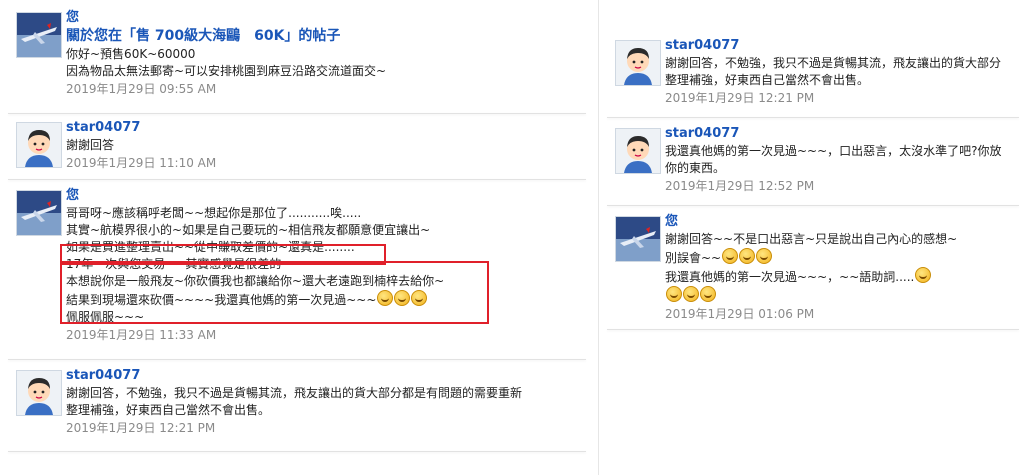 The image size is (1024, 475). Describe the element at coordinates (274, 292) in the screenshot. I see `highlight-box` at that location.